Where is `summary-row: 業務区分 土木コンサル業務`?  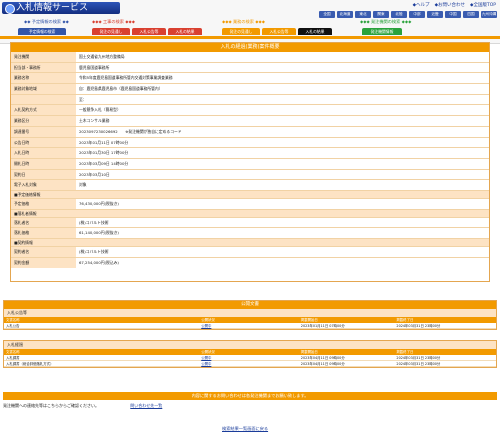
summary-row: 業務区分 土木コンサル業務 is located at coordinates (250, 121).